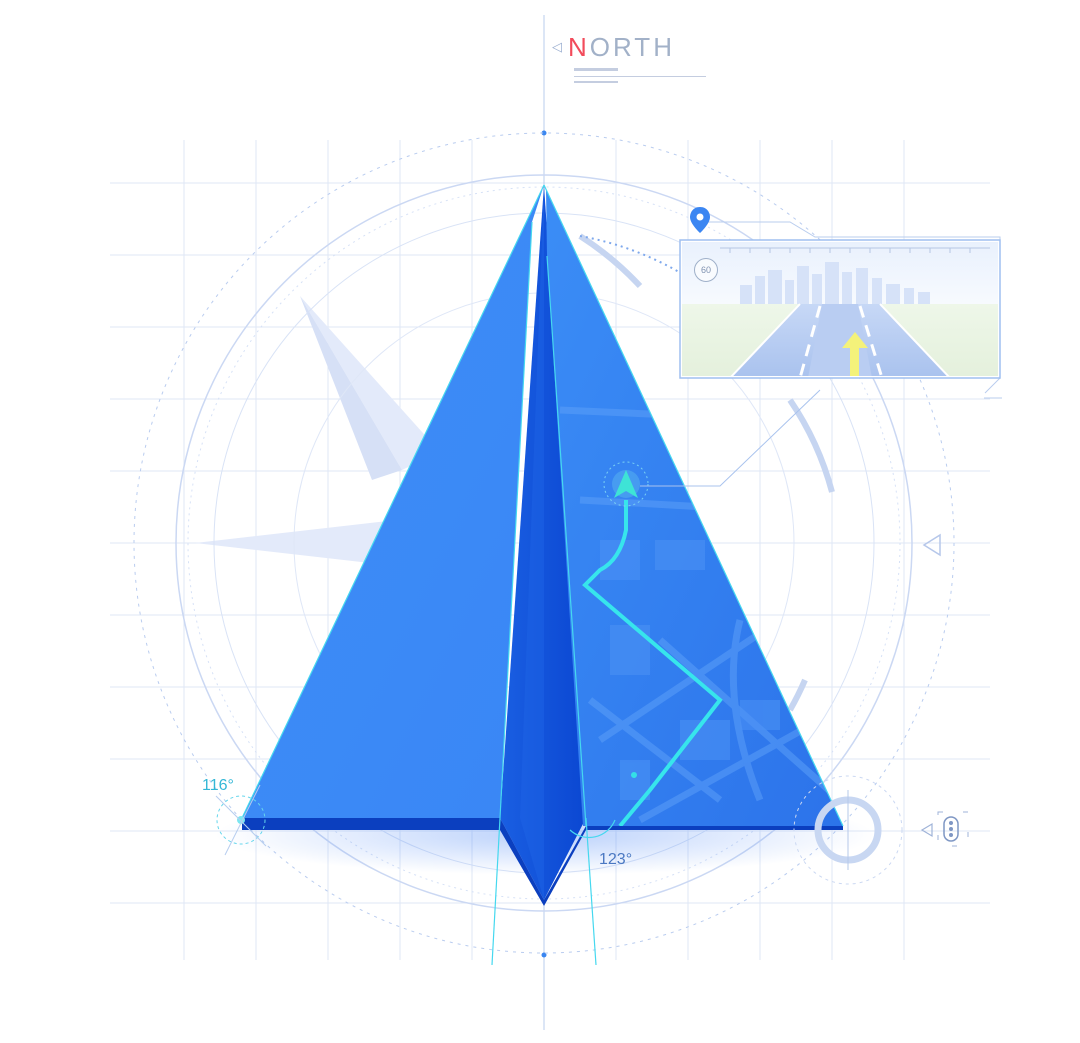 The image size is (1080, 1043). Describe the element at coordinates (640, 75) in the screenshot. I see `north-underline` at that location.